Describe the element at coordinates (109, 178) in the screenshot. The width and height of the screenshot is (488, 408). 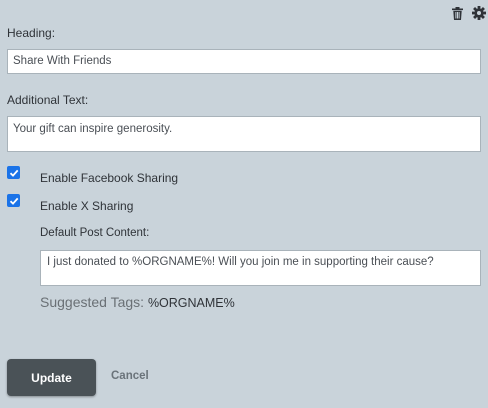
I see `facebook-sharing-label: Enable Facebook Sharing` at that location.